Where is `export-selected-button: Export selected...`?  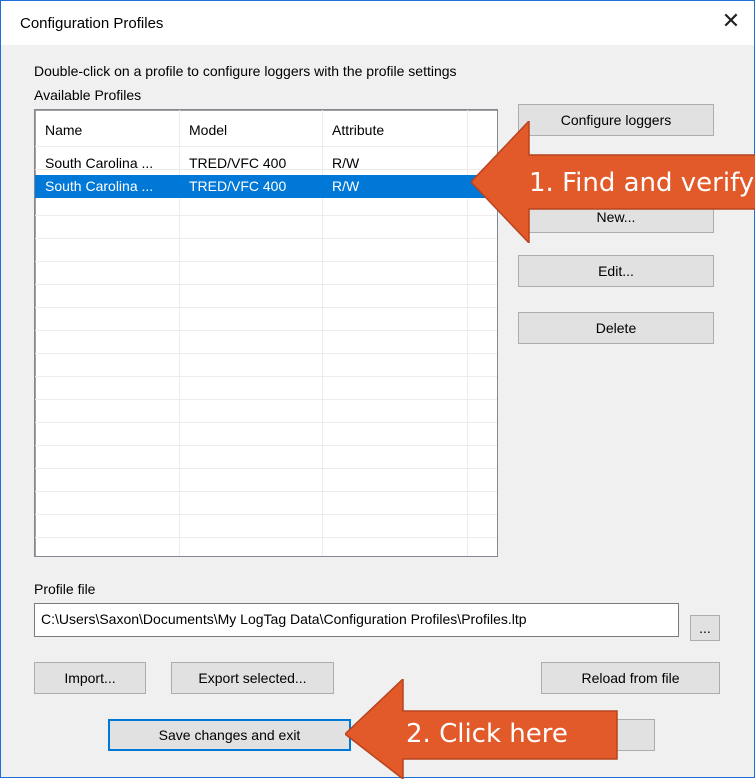 export-selected-button: Export selected... is located at coordinates (252, 678).